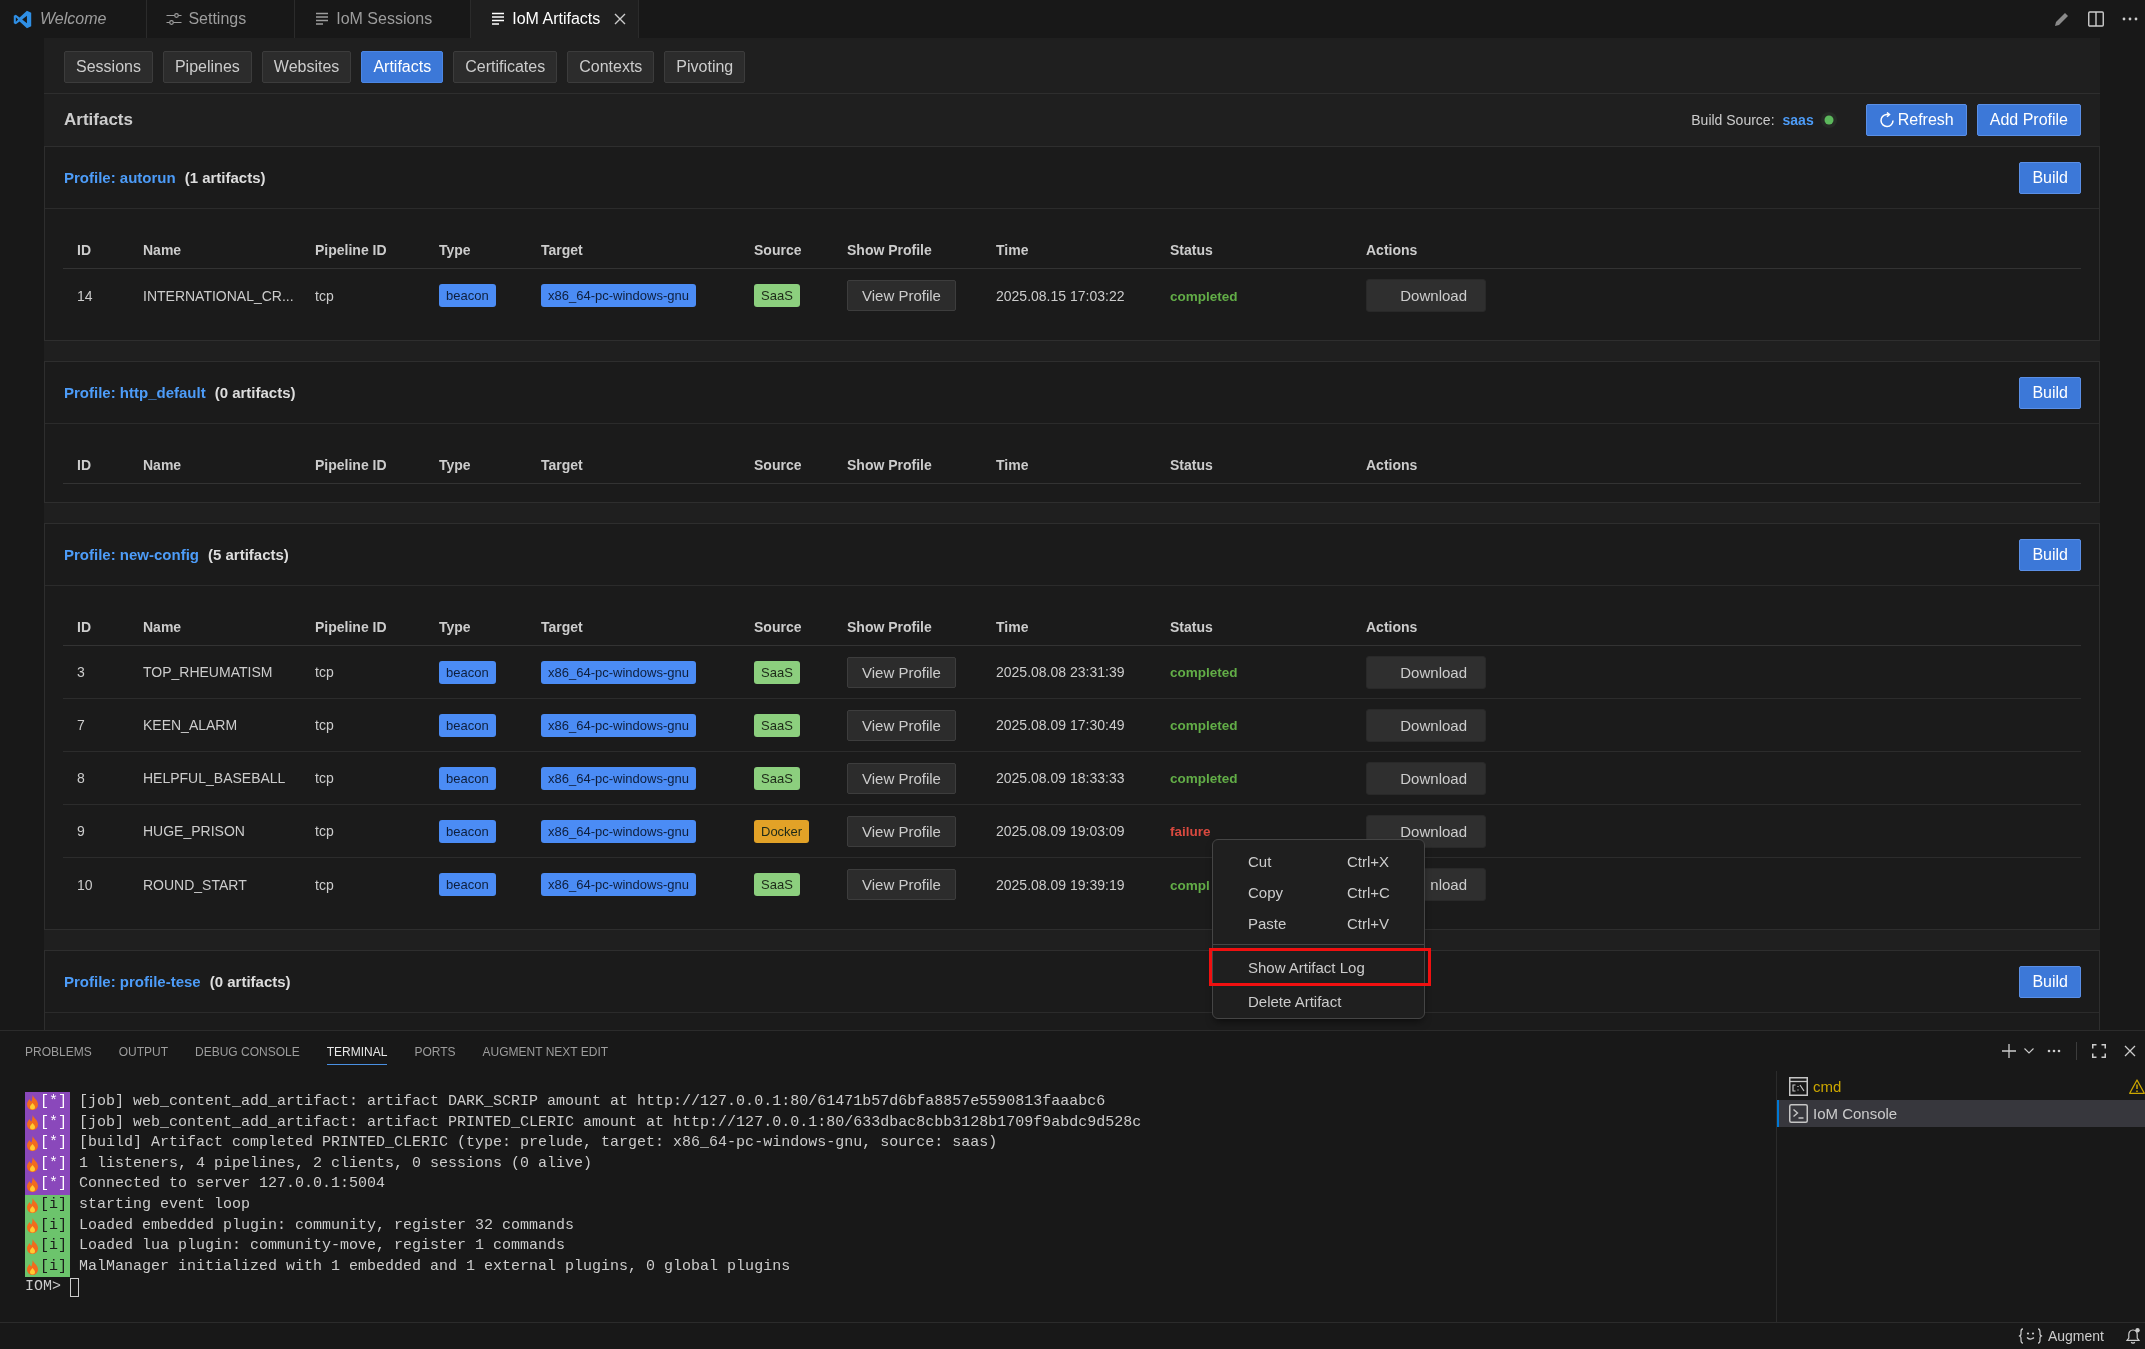  Describe the element at coordinates (1318, 923) in the screenshot. I see `menu-item: Paste Ctrl+V` at that location.